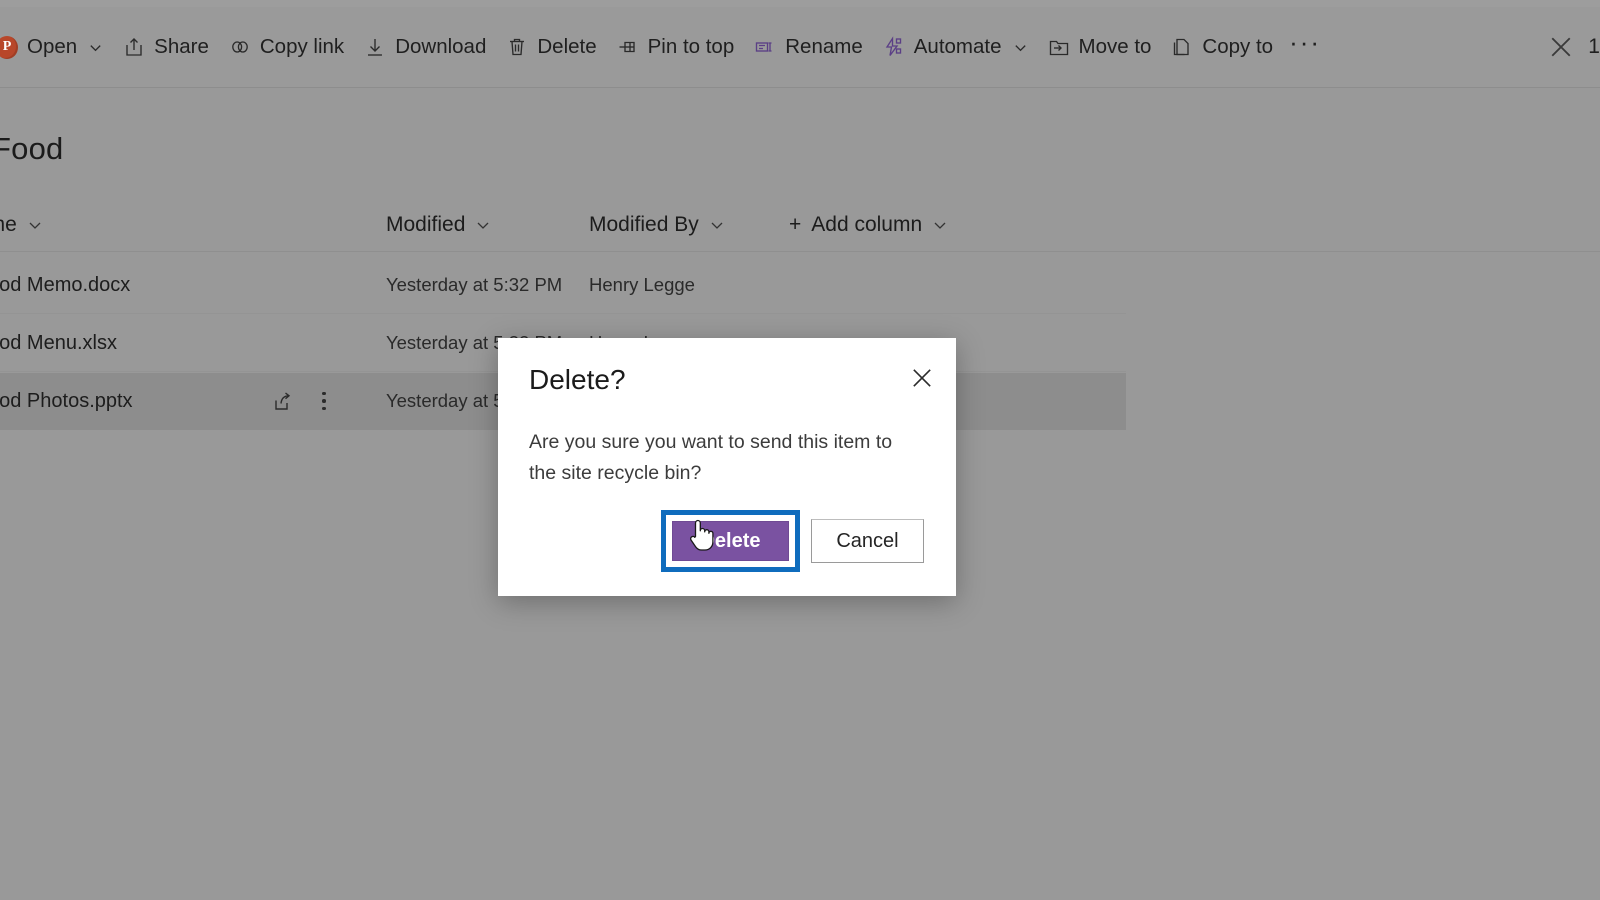 This screenshot has height=900, width=1600. What do you see at coordinates (824, 46) in the screenshot?
I see `toolbar-label-rename: Rename` at bounding box center [824, 46].